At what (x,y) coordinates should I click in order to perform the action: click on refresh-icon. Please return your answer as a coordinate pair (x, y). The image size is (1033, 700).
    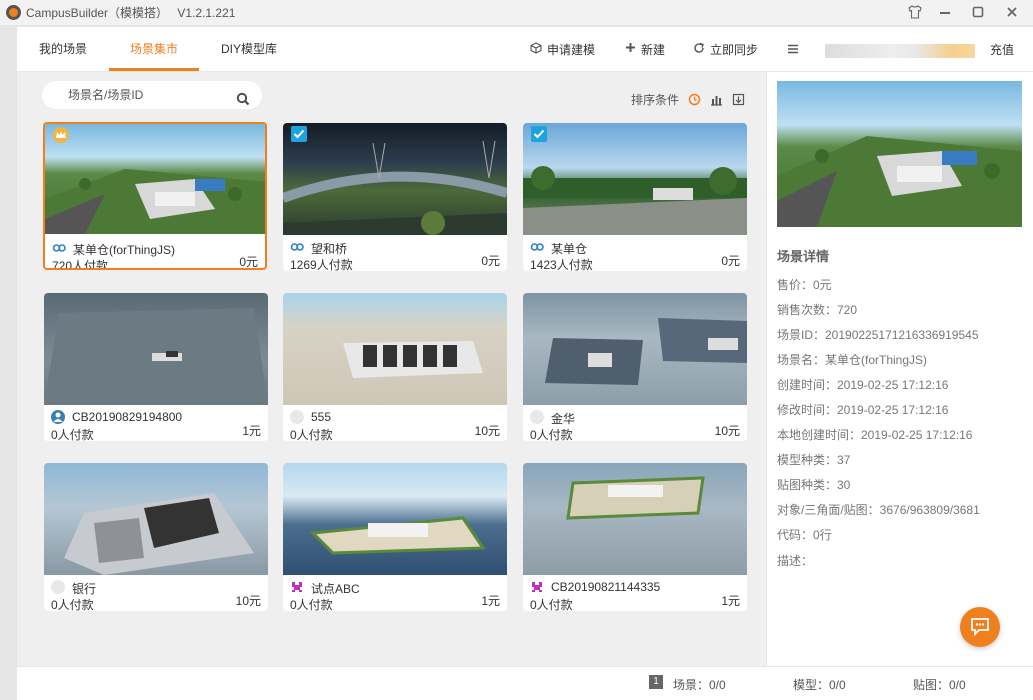
    Looking at the image, I should click on (699, 49).